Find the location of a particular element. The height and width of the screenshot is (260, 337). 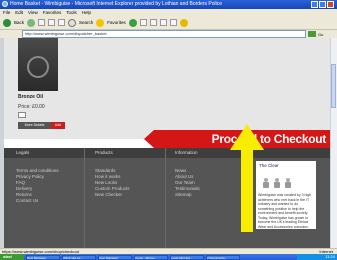

forward-arrow-icon is located at coordinates (31, 22).